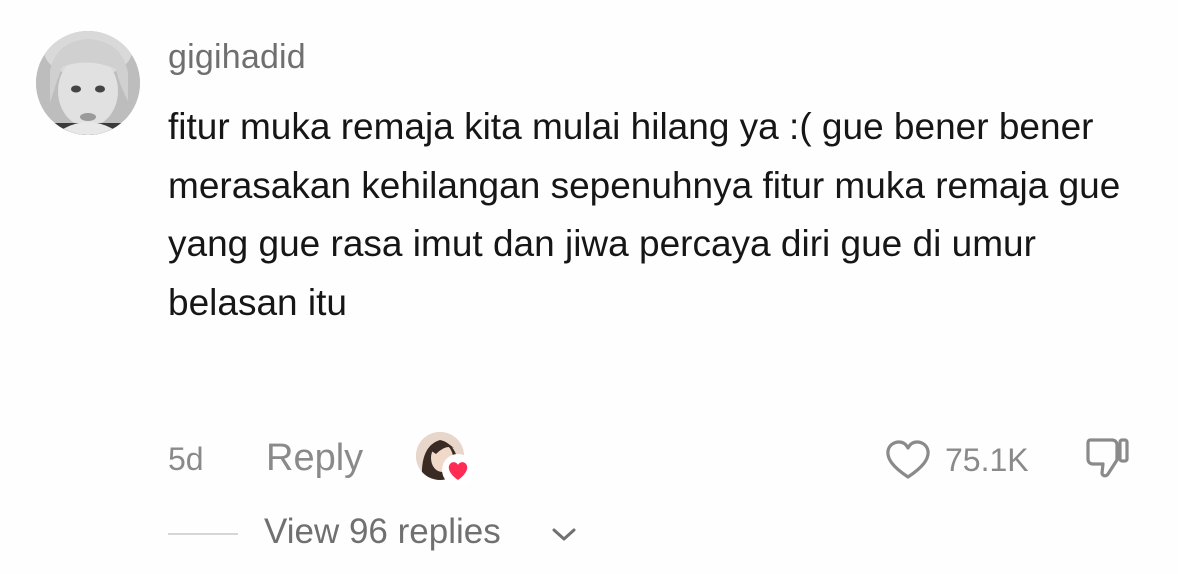  Describe the element at coordinates (589, 460) in the screenshot. I see `comment-actions: 5d Reply 75.1K` at that location.